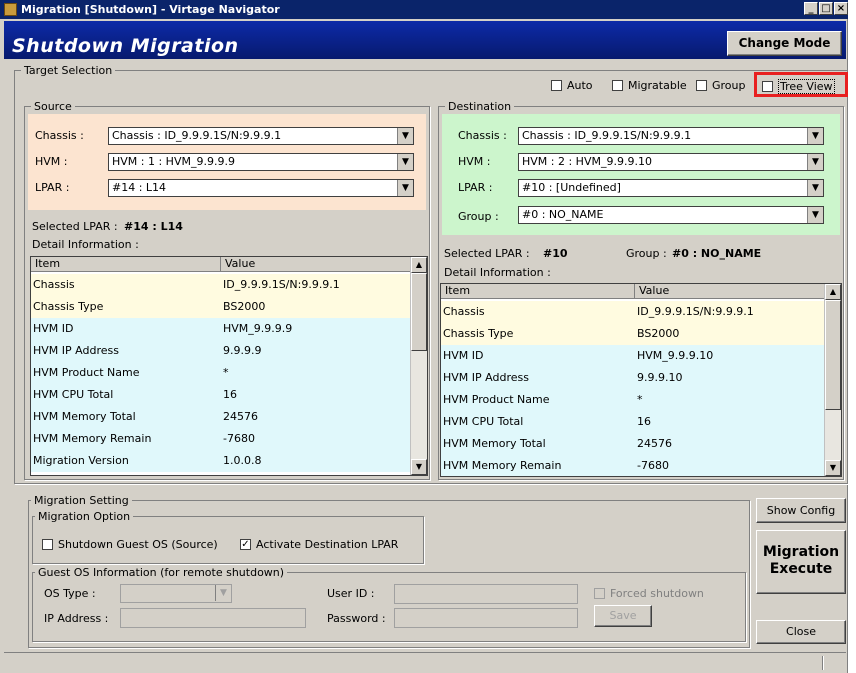  Describe the element at coordinates (261, 136) in the screenshot. I see `source-chassis-select: Chassis : ID_9.9.9.1S/N:9.9.9.1 ▼` at that location.